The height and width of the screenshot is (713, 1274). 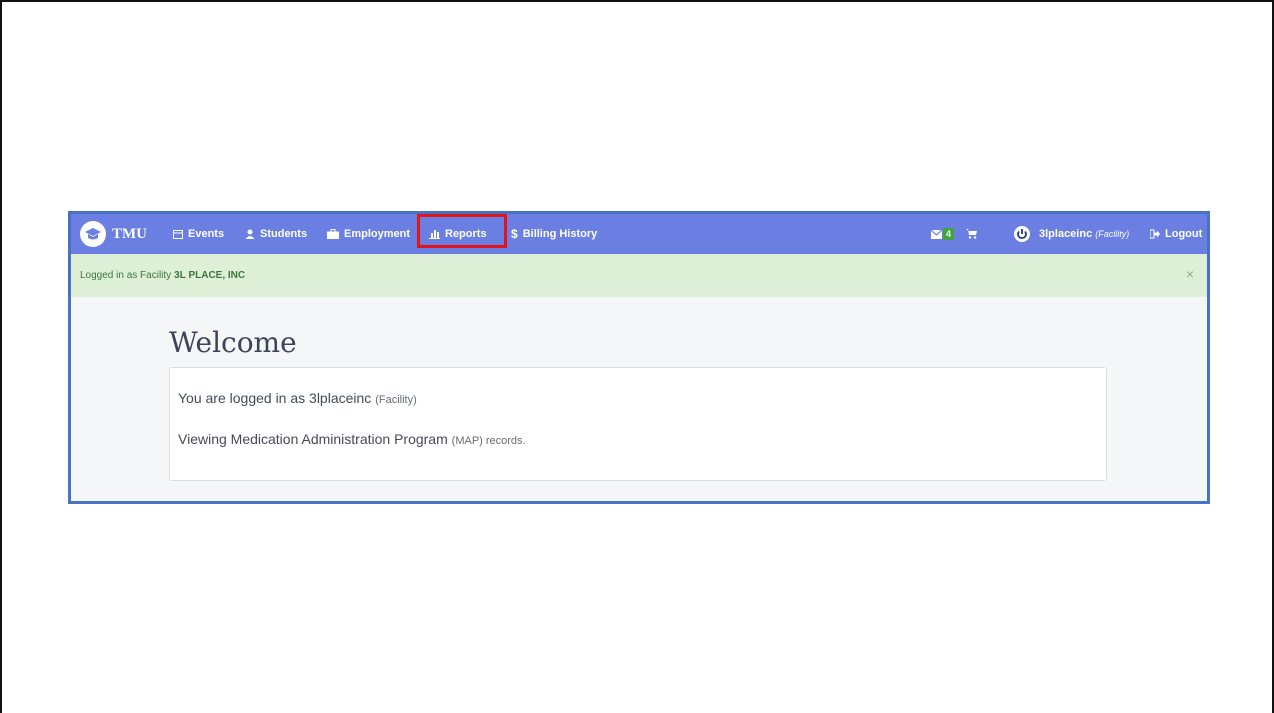 What do you see at coordinates (1184, 234) in the screenshot?
I see `logout-label: Logout` at bounding box center [1184, 234].